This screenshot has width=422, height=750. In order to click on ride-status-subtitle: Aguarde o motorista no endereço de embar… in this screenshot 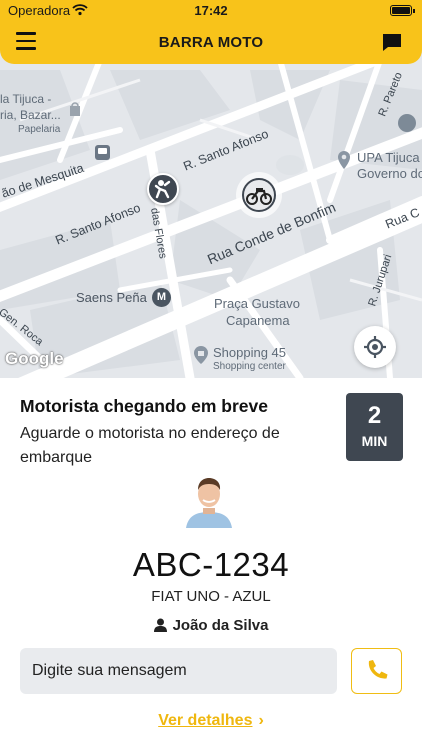, I will do `click(150, 445)`.